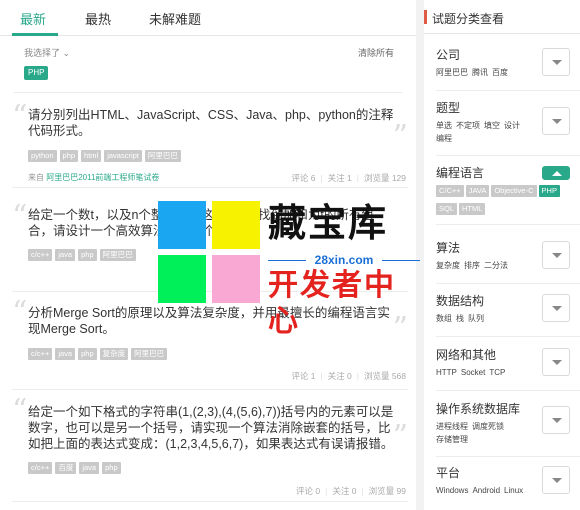 The image size is (580, 510). I want to click on category-item: 数组, so click(444, 318).